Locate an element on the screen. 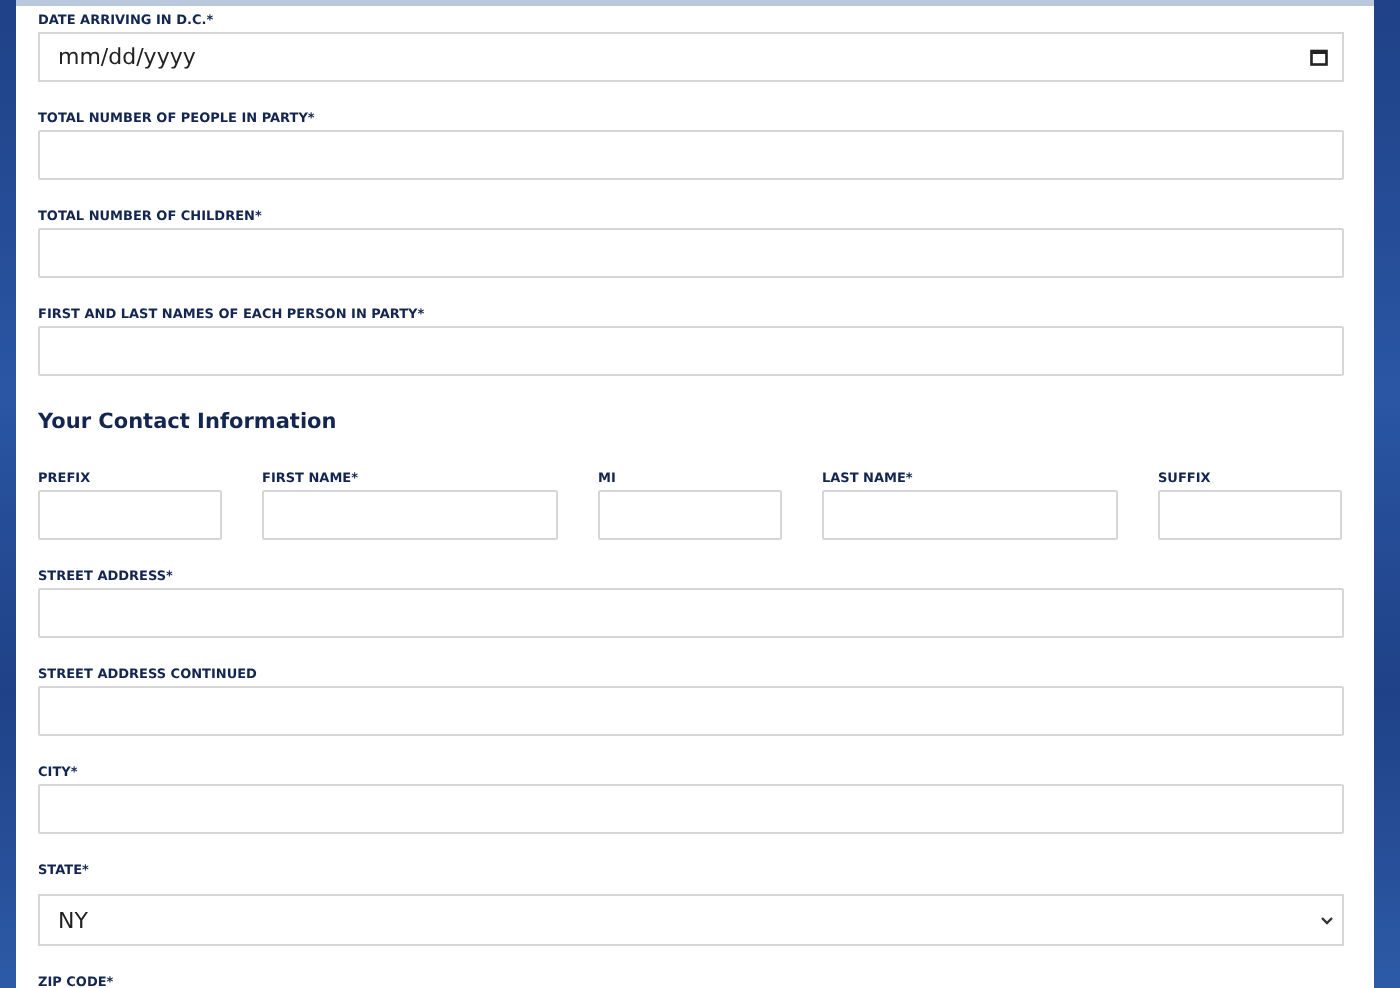 This screenshot has width=1400, height=988. calendar-icon is located at coordinates (1319, 57).